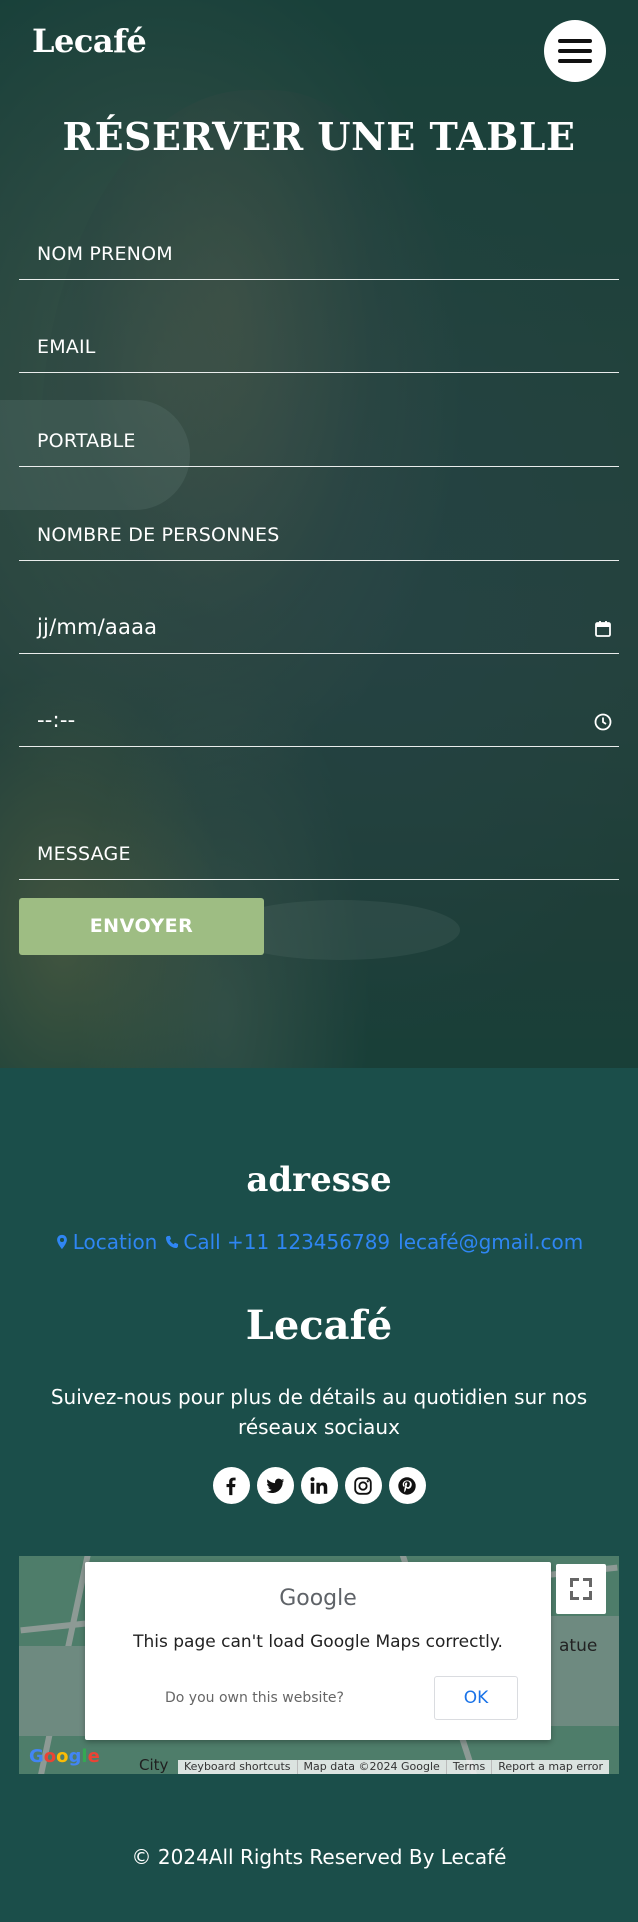  What do you see at coordinates (66, 347) in the screenshot?
I see `email-field-placeholder: EMAIL` at bounding box center [66, 347].